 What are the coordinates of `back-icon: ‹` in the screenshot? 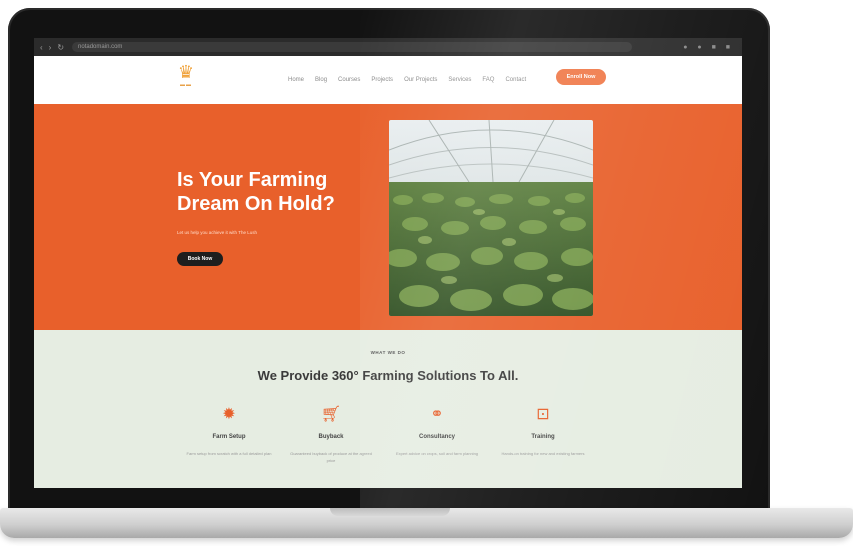 It's located at (41, 47).